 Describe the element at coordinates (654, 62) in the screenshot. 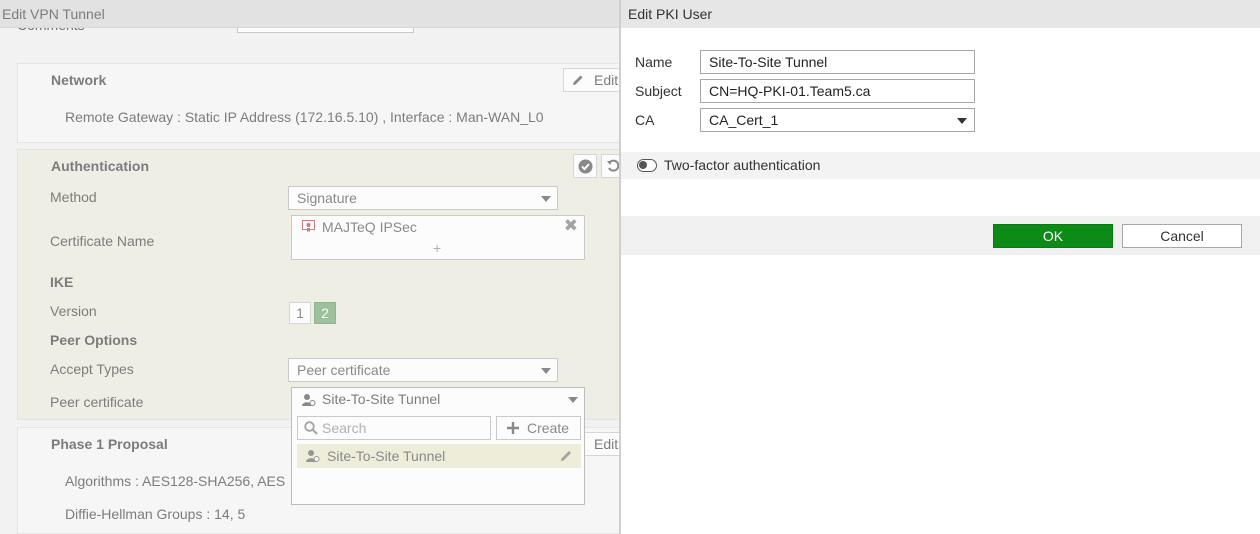

I see `name-label: Name` at that location.